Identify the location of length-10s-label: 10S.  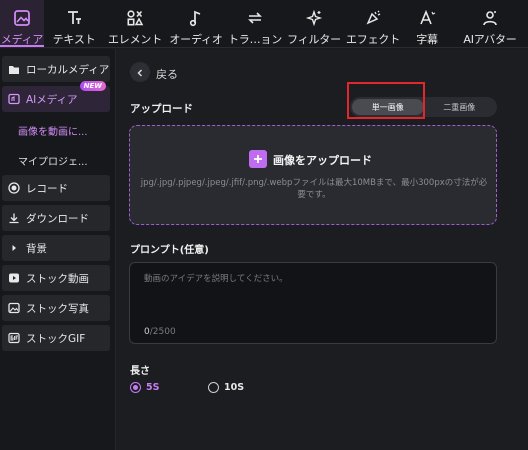
(234, 387).